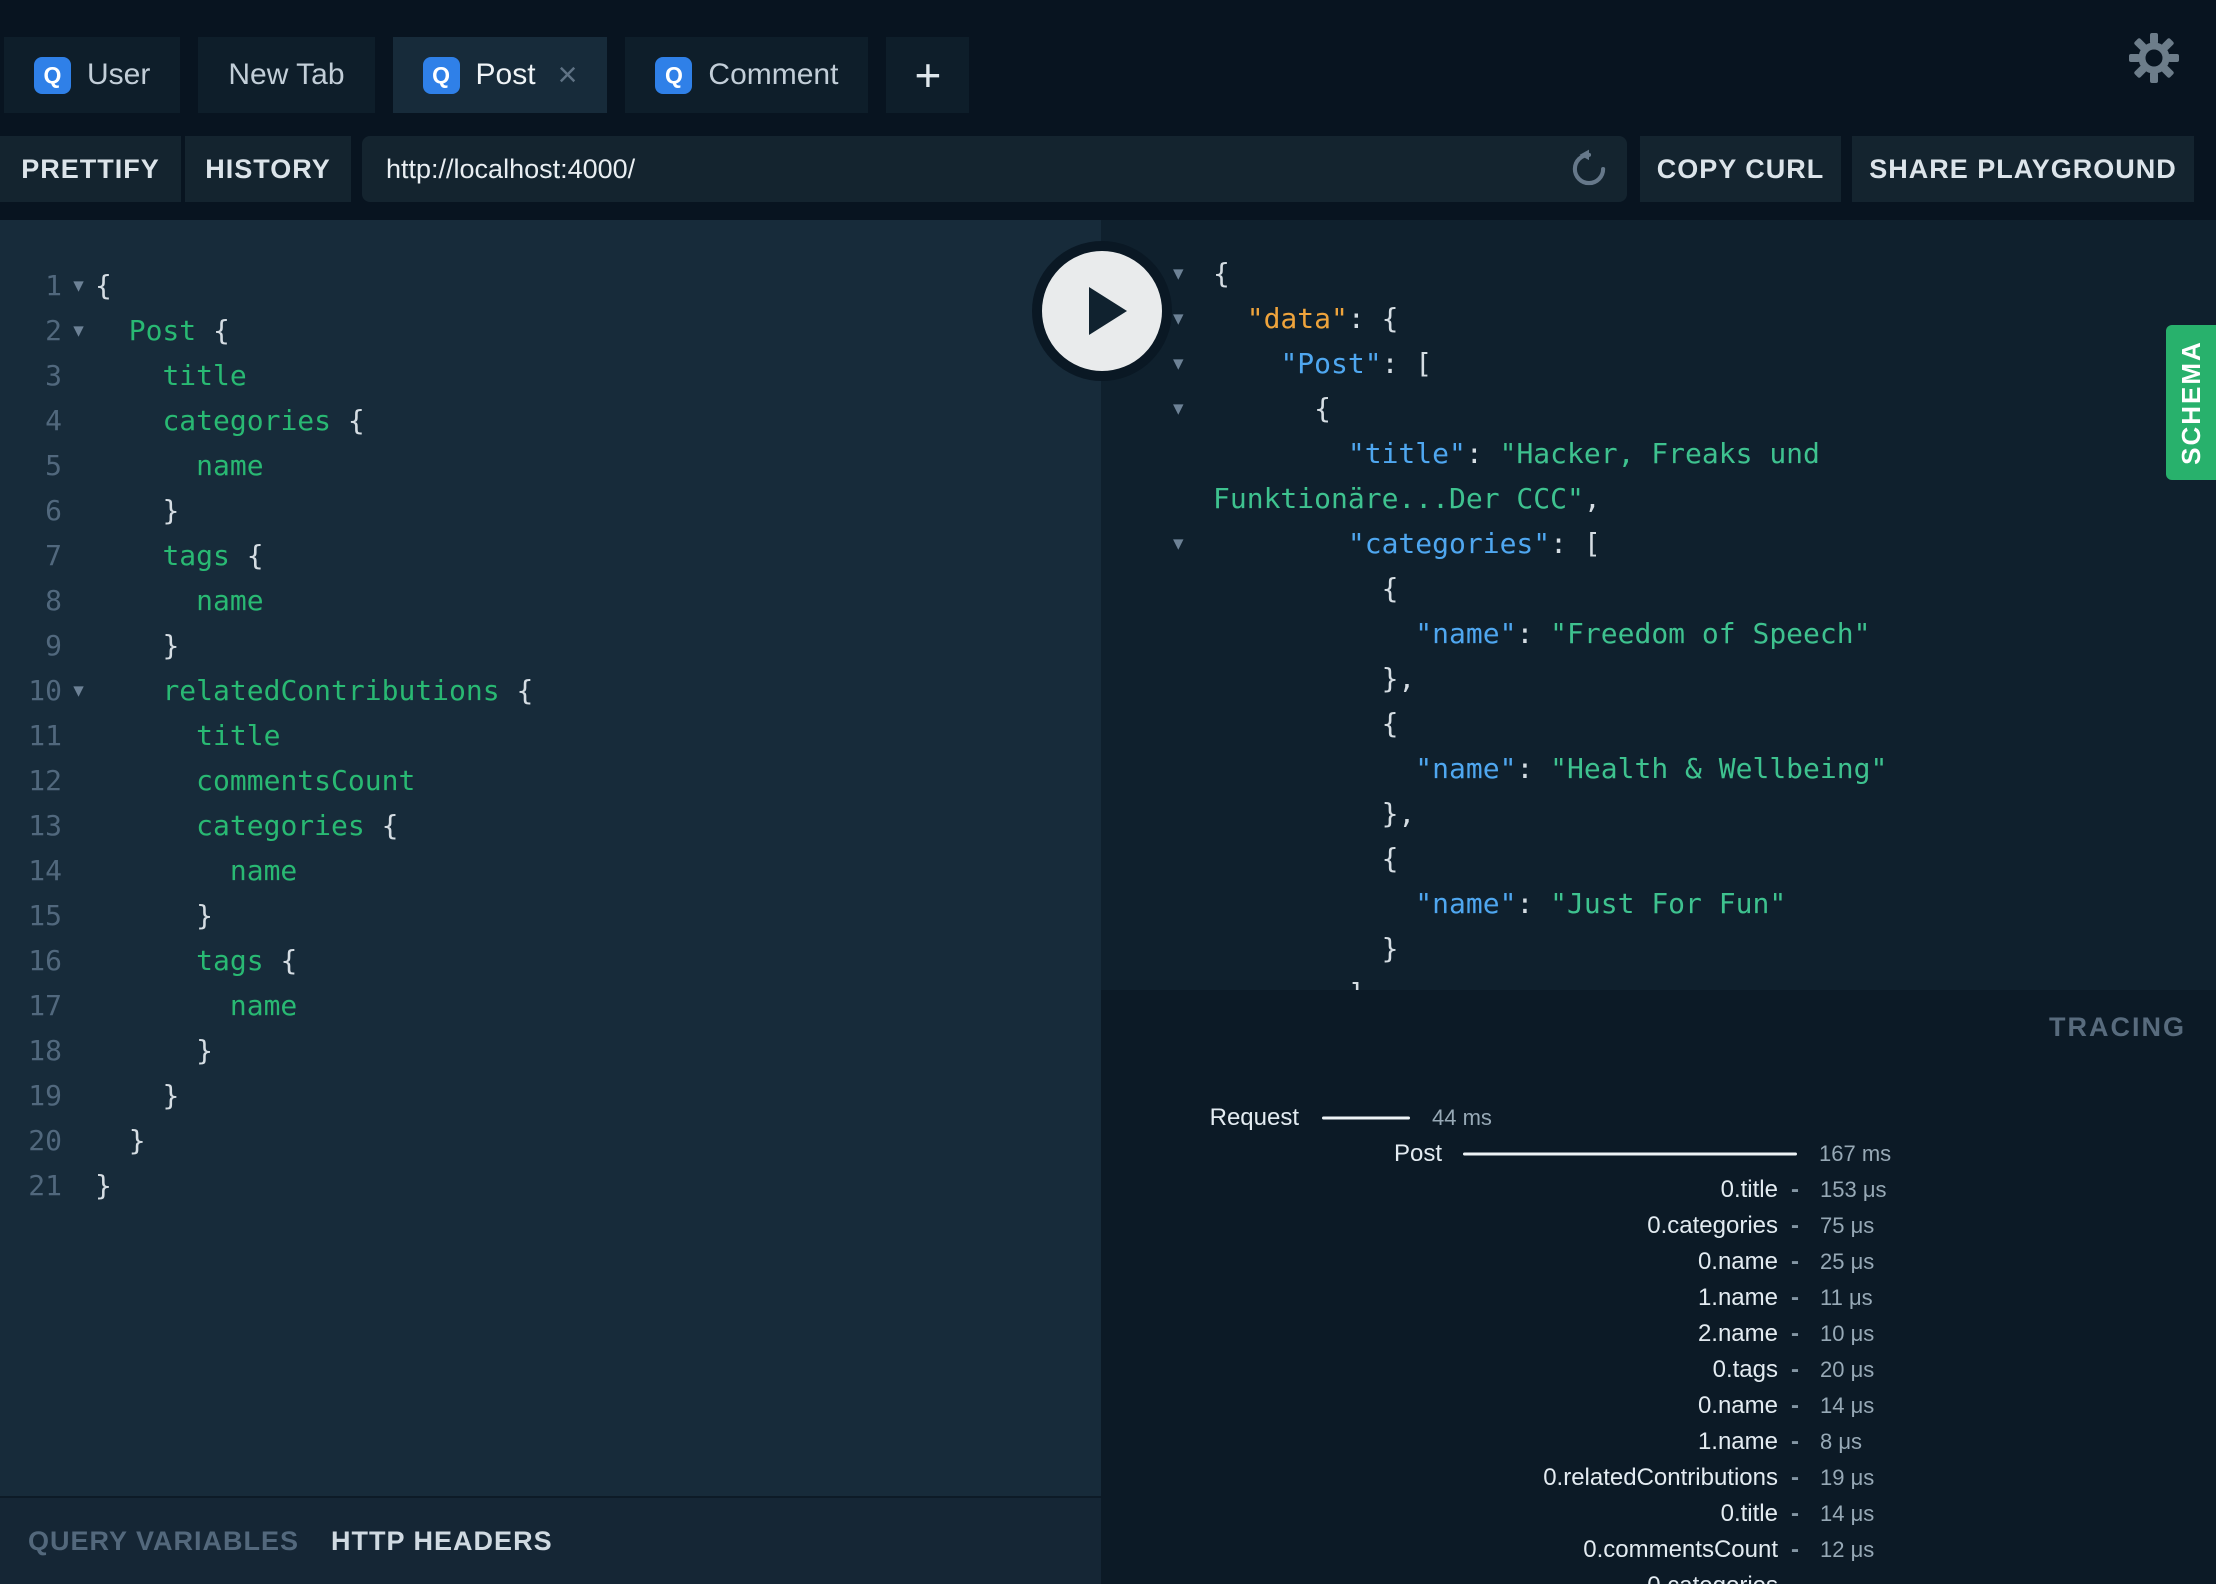  I want to click on line-number: 18, so click(45, 1050).